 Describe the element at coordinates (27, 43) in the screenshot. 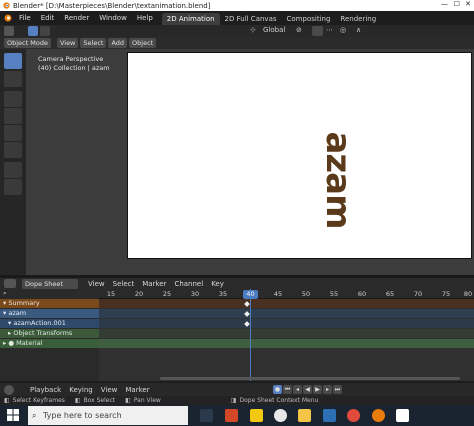

I see `object-mode-select: Object Mode` at that location.